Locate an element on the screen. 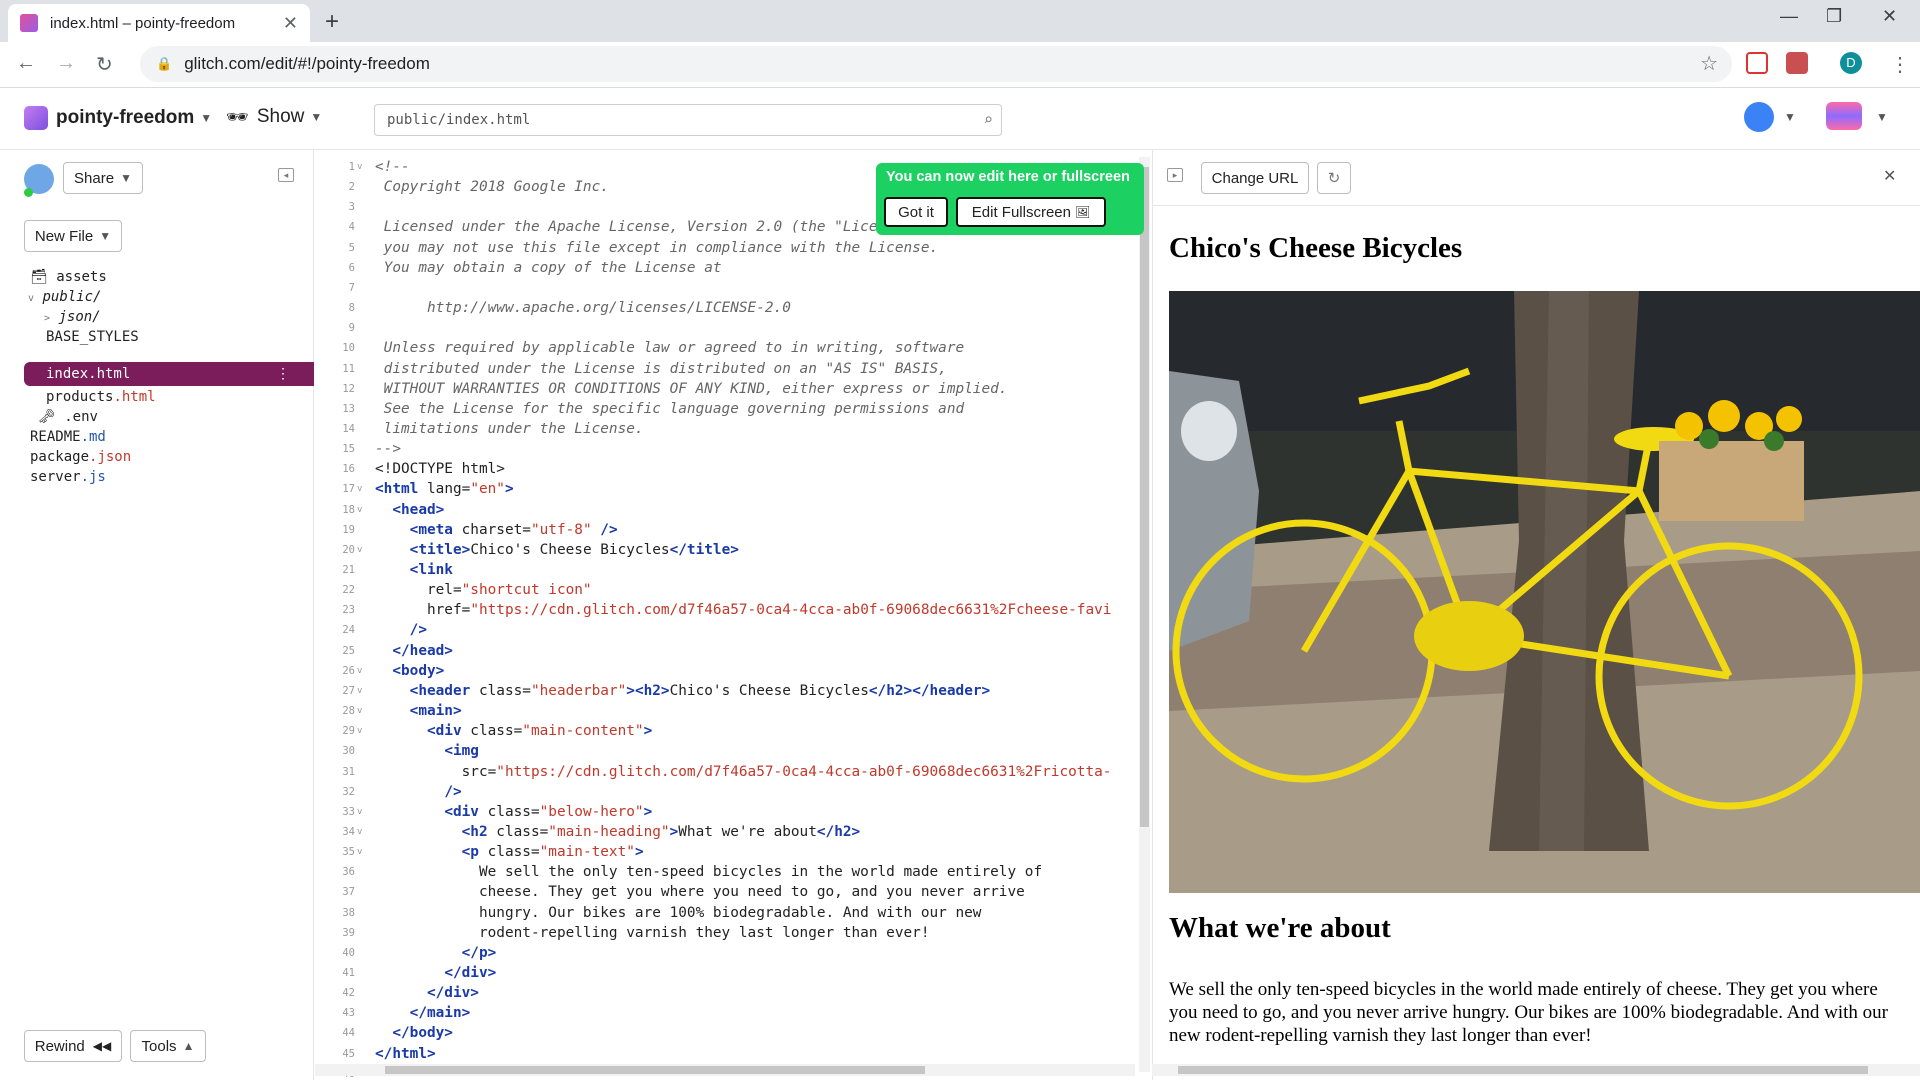 This screenshot has height=1080, width=1920. window-close-icon: ✕ is located at coordinates (1889, 16).